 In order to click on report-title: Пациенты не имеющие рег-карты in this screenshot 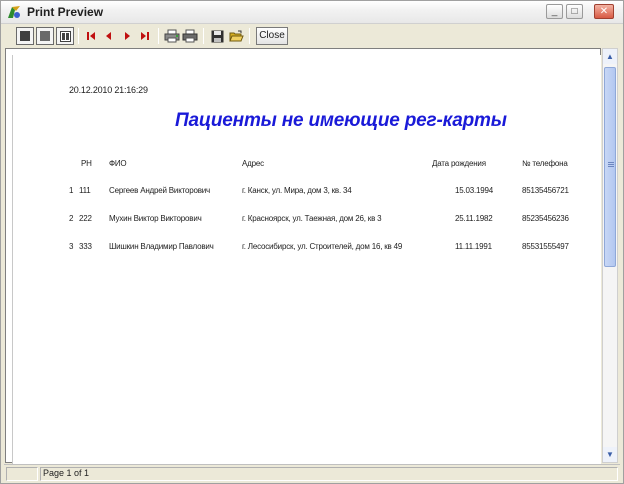, I will do `click(341, 120)`.